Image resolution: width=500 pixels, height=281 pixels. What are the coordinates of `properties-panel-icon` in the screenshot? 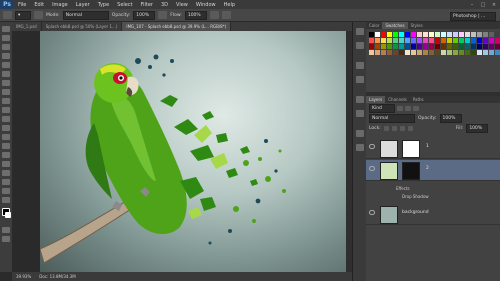 It's located at (360, 79).